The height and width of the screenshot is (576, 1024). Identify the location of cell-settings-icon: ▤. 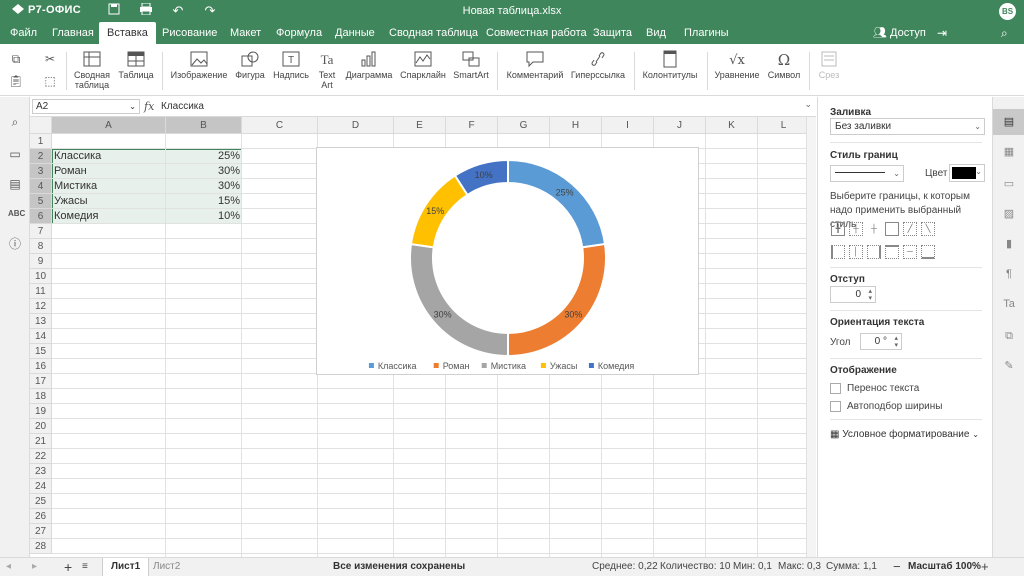
(1008, 122).